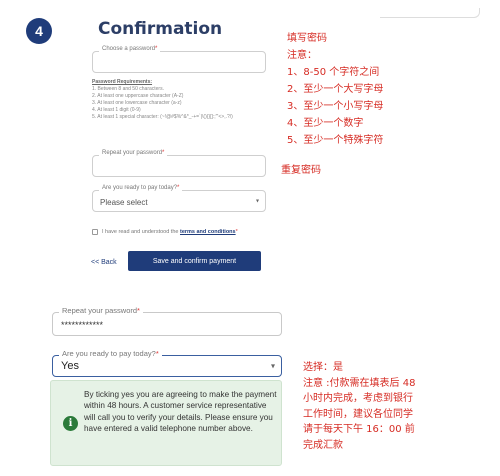 This screenshot has height=476, width=500. I want to click on annotation-line: 5、至少一个特殊字符, so click(335, 140).